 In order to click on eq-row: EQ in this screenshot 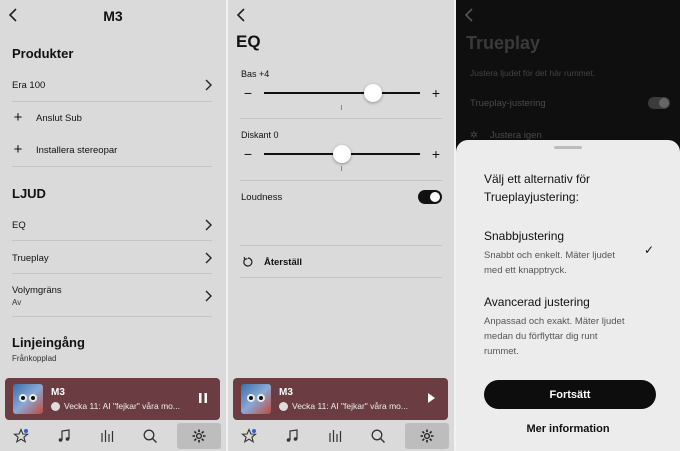, I will do `click(112, 225)`.